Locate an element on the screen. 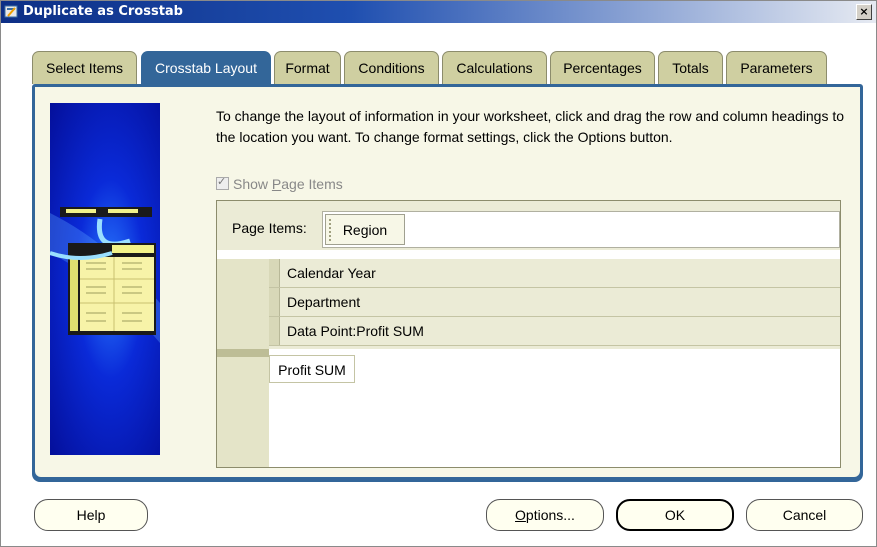 The width and height of the screenshot is (877, 547). heading-department: Department is located at coordinates (554, 302).